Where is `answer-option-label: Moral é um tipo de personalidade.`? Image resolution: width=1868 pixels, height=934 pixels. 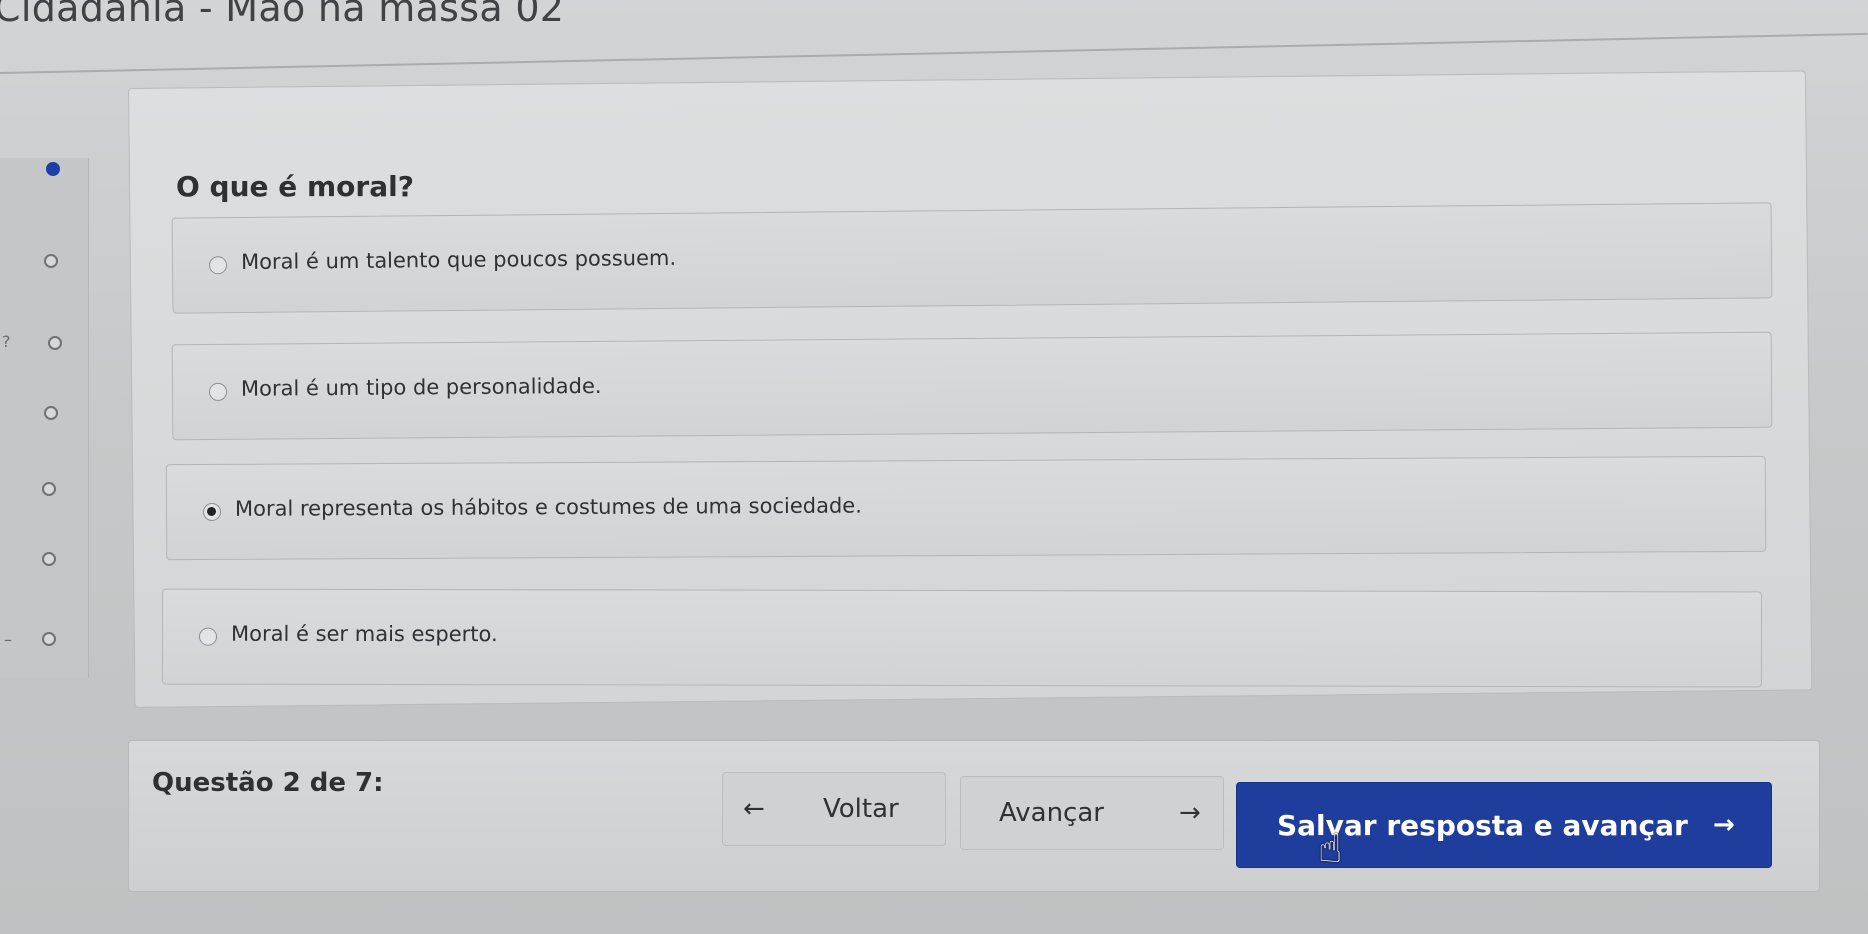
answer-option-label: Moral é um tipo de personalidade. is located at coordinates (421, 387).